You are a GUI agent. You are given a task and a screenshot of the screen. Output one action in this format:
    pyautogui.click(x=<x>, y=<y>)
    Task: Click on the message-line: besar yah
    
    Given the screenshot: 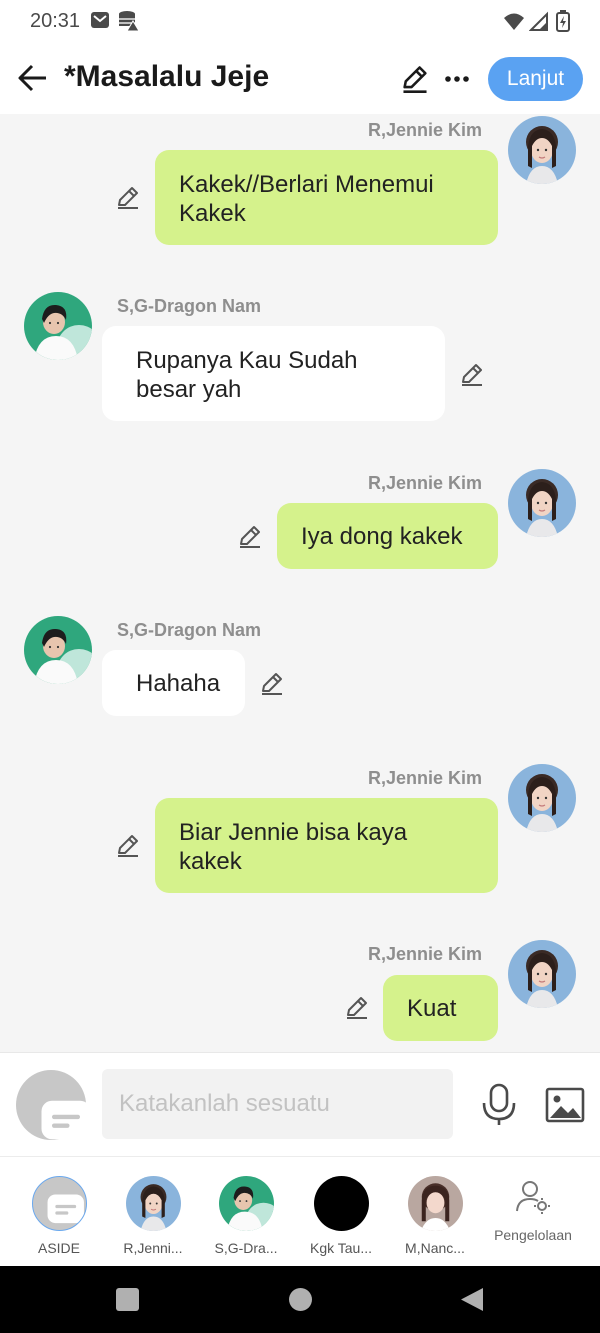 What is the action you would take?
    pyautogui.click(x=189, y=389)
    